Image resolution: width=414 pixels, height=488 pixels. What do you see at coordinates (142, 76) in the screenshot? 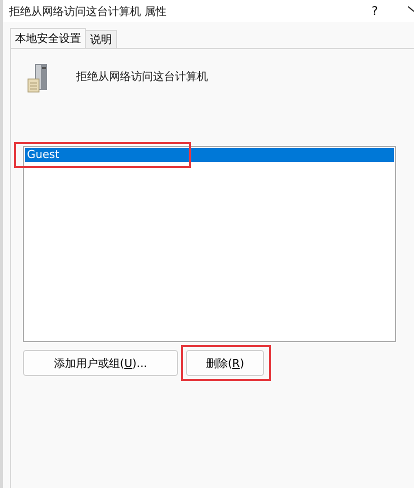
I see `policy-name: 拒绝从网络访问这台计算机` at bounding box center [142, 76].